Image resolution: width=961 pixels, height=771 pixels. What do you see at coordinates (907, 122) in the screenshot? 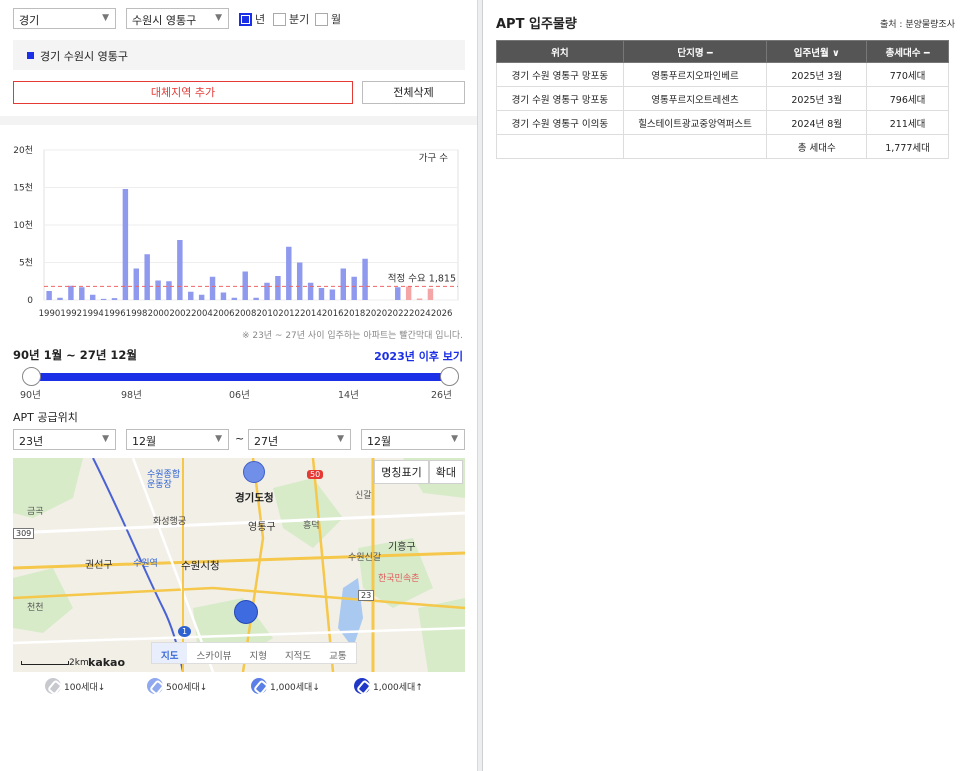
I see `cell-units: 211세대` at bounding box center [907, 122].